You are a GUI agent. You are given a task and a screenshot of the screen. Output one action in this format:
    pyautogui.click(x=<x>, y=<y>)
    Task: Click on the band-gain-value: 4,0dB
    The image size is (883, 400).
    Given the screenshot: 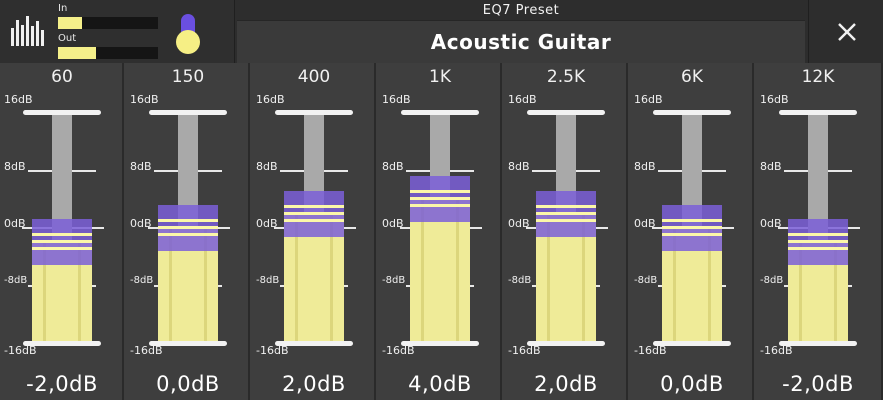 What is the action you would take?
    pyautogui.click(x=440, y=384)
    